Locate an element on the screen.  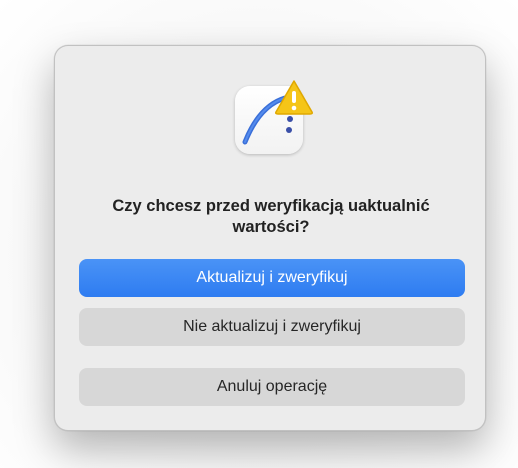
update-and-verify-button: Aktualizuj i zweryfikuj is located at coordinates (272, 278).